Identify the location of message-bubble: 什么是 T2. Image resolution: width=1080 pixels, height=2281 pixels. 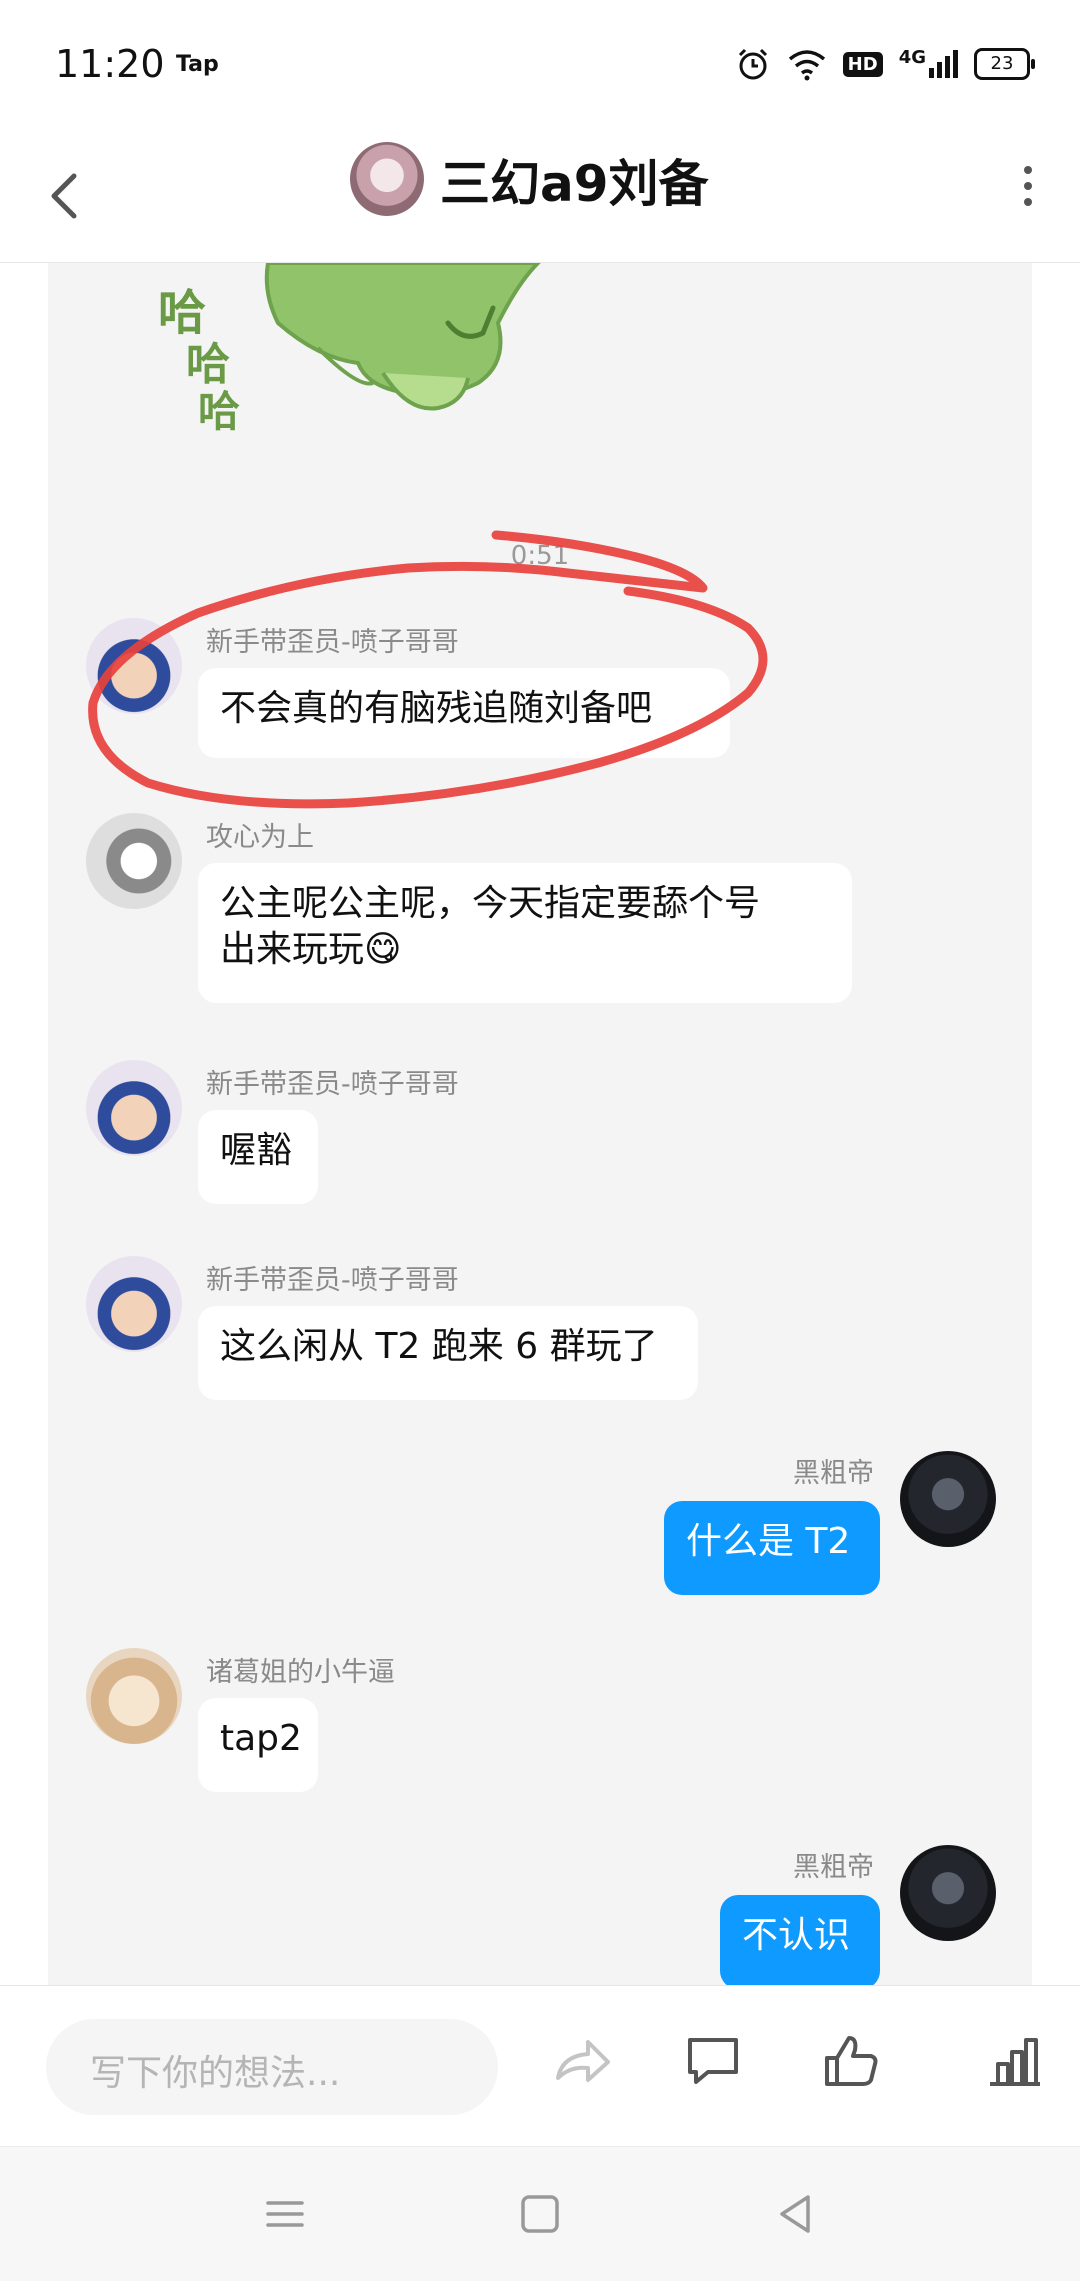
(772, 1548).